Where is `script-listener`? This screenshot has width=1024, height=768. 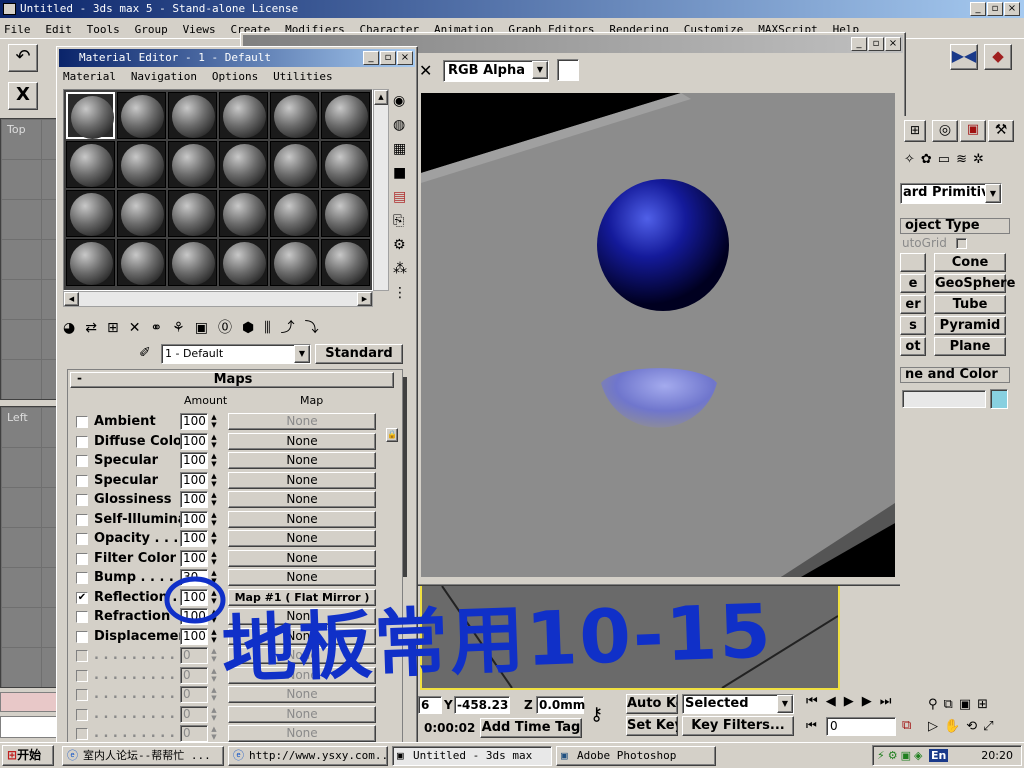 script-listener is located at coordinates (29, 727).